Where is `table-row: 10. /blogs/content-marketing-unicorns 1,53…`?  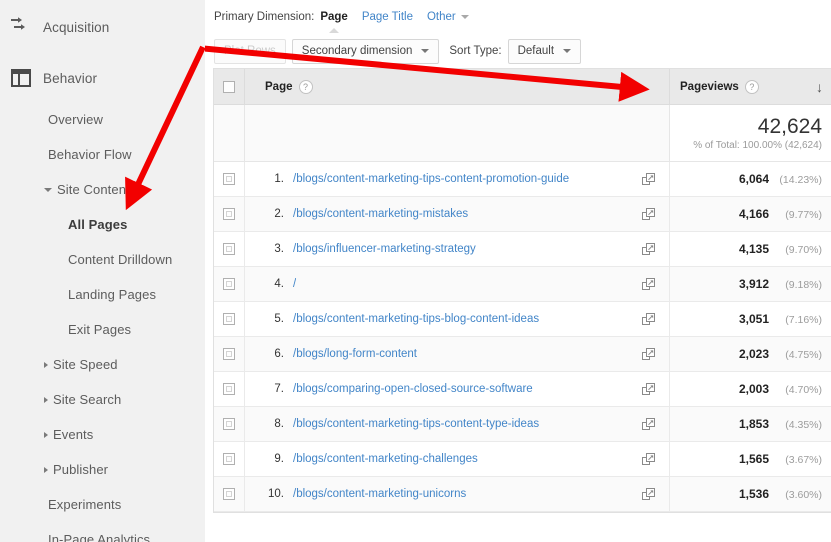
table-row: 10. /blogs/content-marketing-unicorns 1,53… is located at coordinates (522, 494).